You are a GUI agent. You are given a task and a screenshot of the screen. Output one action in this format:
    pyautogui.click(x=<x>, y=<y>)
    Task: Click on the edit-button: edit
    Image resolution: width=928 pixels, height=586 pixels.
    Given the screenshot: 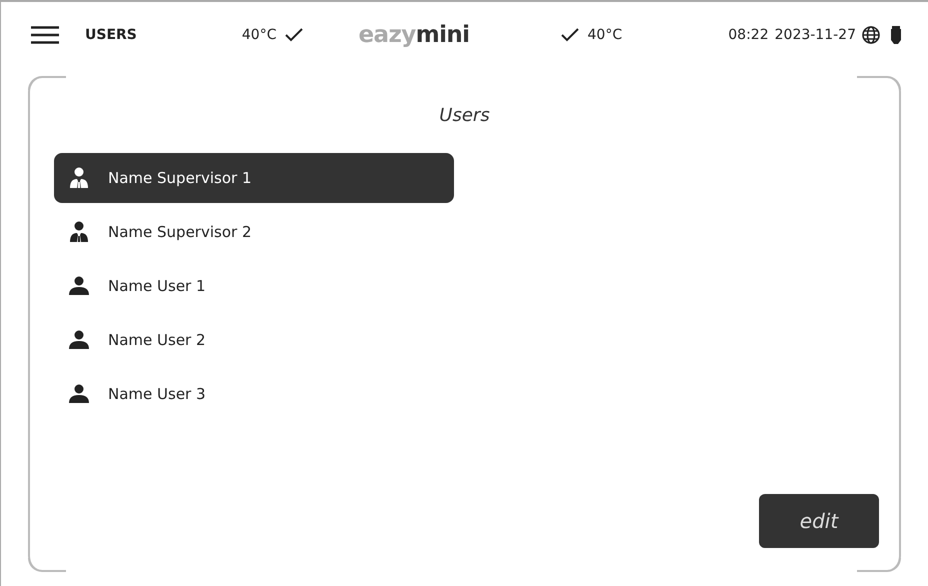 What is the action you would take?
    pyautogui.click(x=819, y=521)
    